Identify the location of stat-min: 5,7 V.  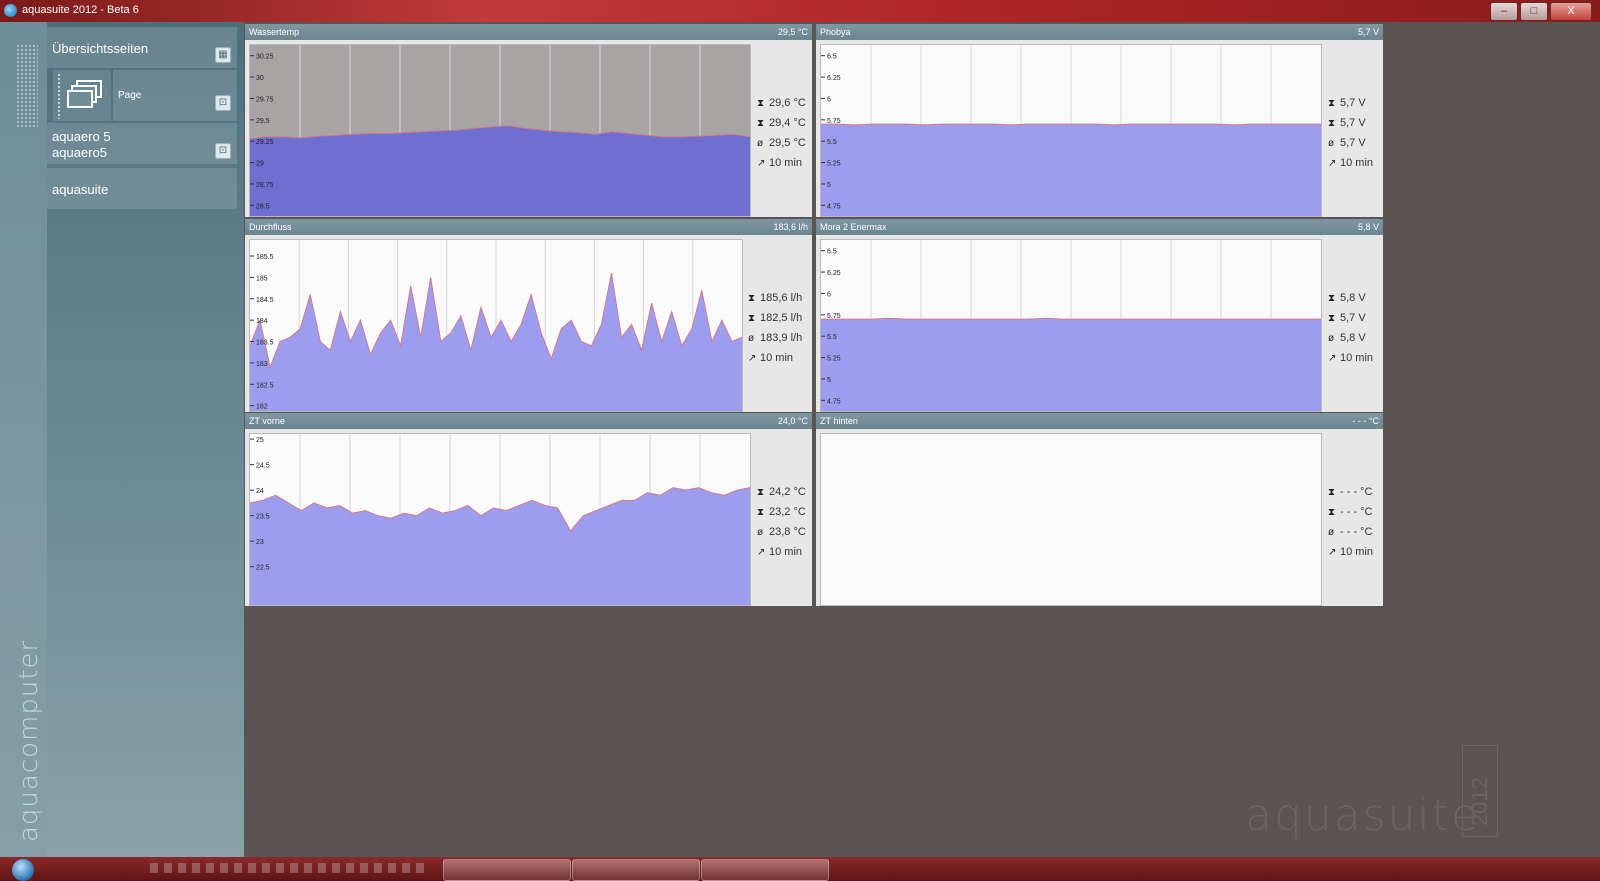
(1353, 318).